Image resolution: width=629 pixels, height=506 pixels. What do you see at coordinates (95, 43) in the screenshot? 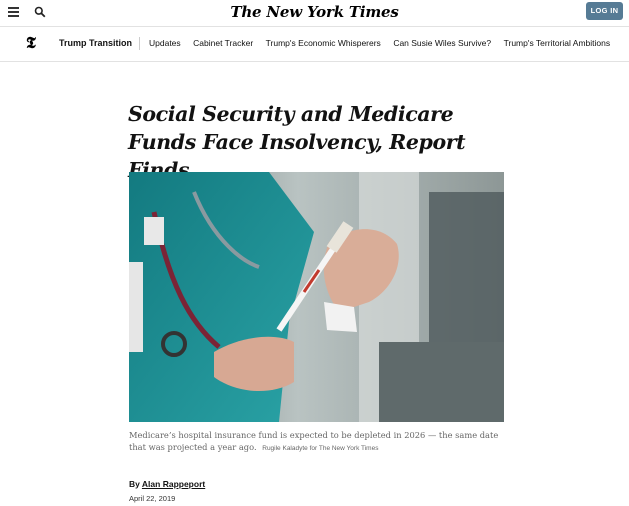
I see `section-title: Trump Transition` at bounding box center [95, 43].